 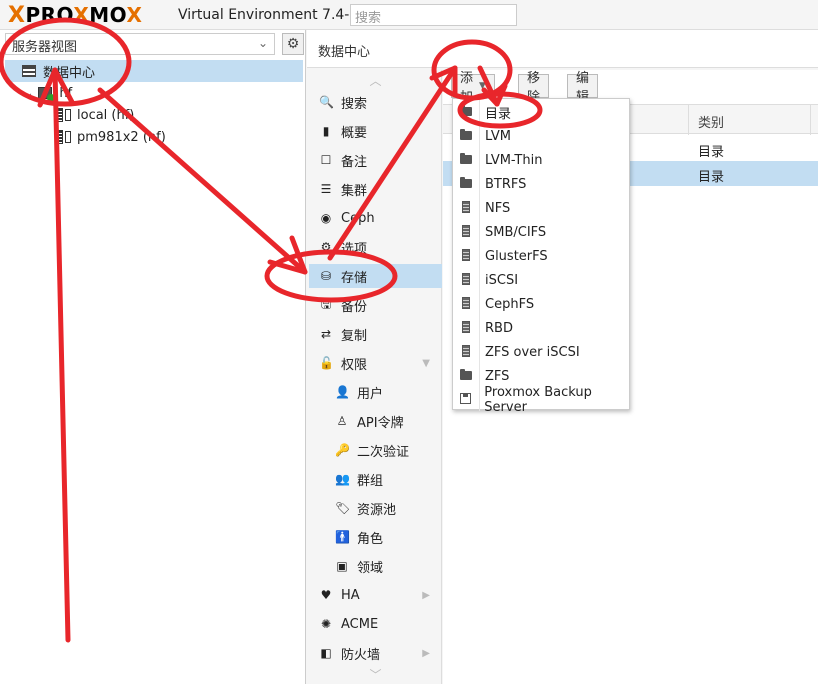 I want to click on nav-item-cluster: ☰ 集群, so click(x=375, y=189).